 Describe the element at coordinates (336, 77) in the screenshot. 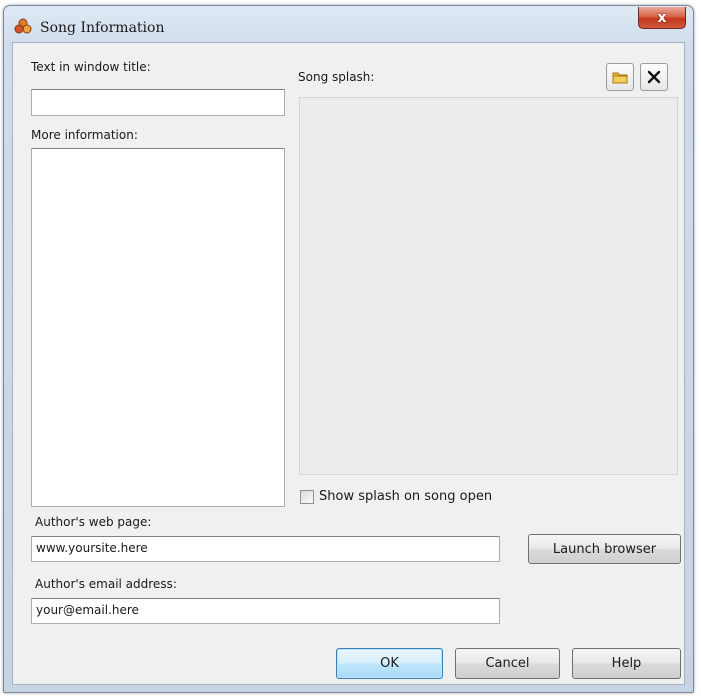

I see `song-splash-label: Song splash:` at that location.